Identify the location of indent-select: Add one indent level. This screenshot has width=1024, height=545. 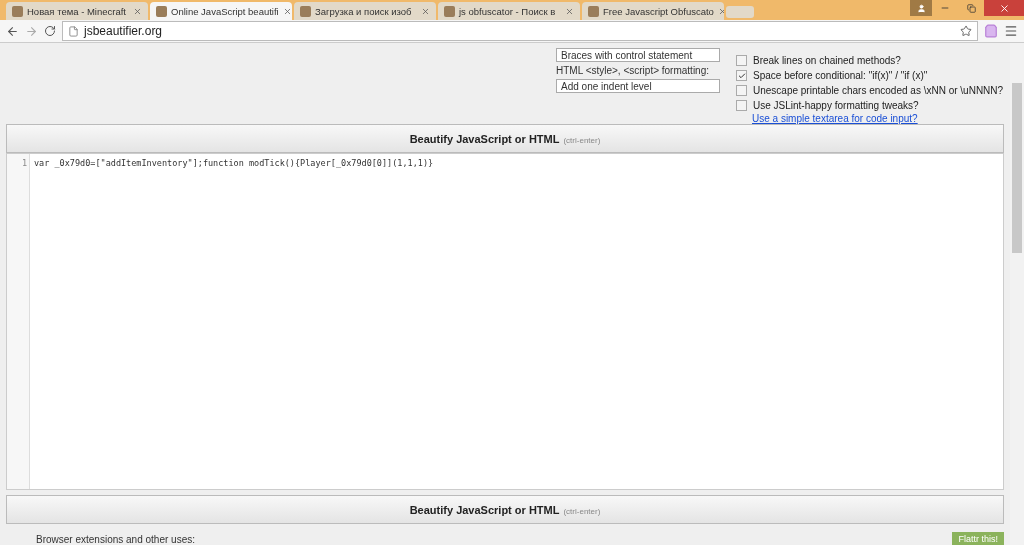
(638, 86).